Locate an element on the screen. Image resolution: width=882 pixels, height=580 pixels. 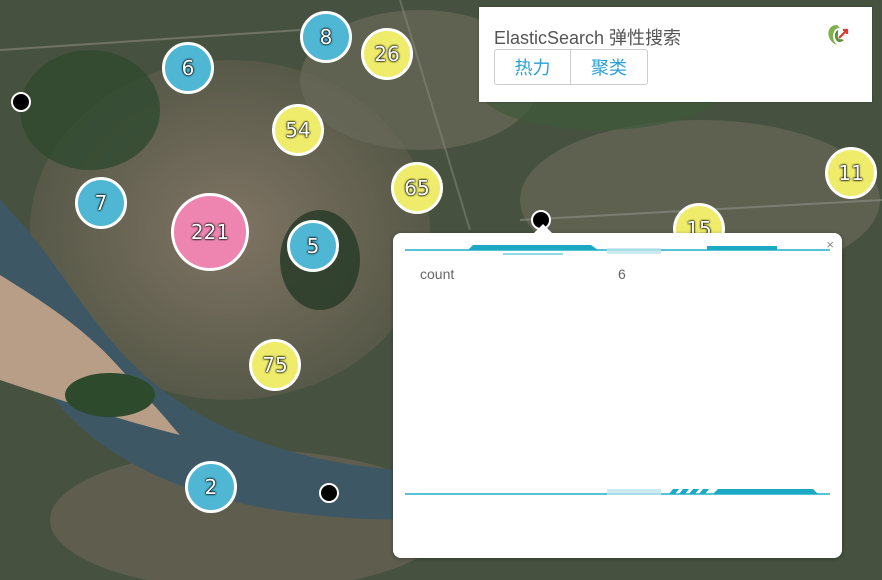
popup-row-value: 6 is located at coordinates (622, 274).